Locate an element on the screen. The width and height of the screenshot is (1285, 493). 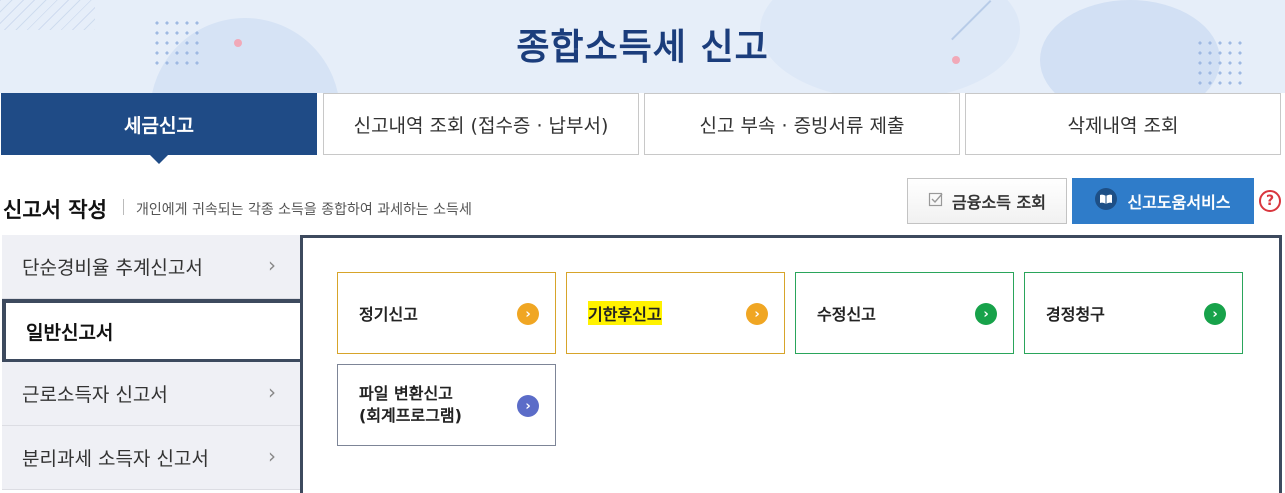
card-label: 경정청구 is located at coordinates (1075, 314).